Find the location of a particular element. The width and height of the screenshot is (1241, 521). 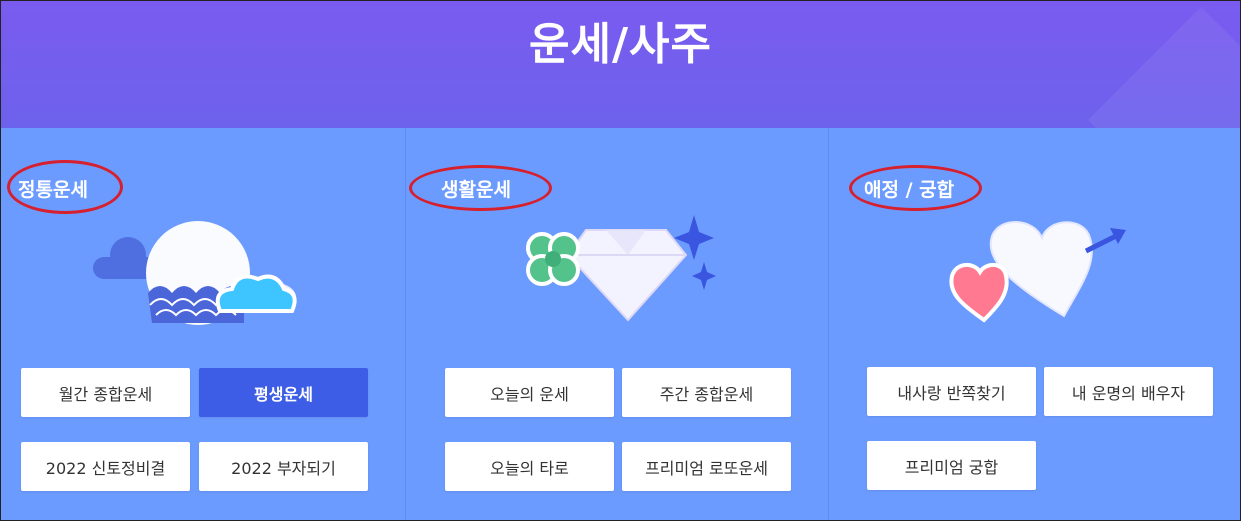

weekly-fortune-button: 주간 종합운세 is located at coordinates (706, 392).